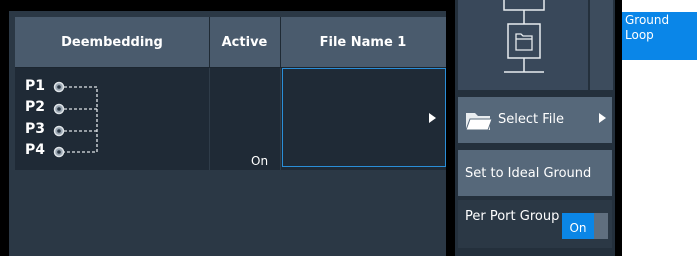 This screenshot has width=697, height=256. I want to click on ports-cell: P1 P2 P3 P4, so click(70, 123).